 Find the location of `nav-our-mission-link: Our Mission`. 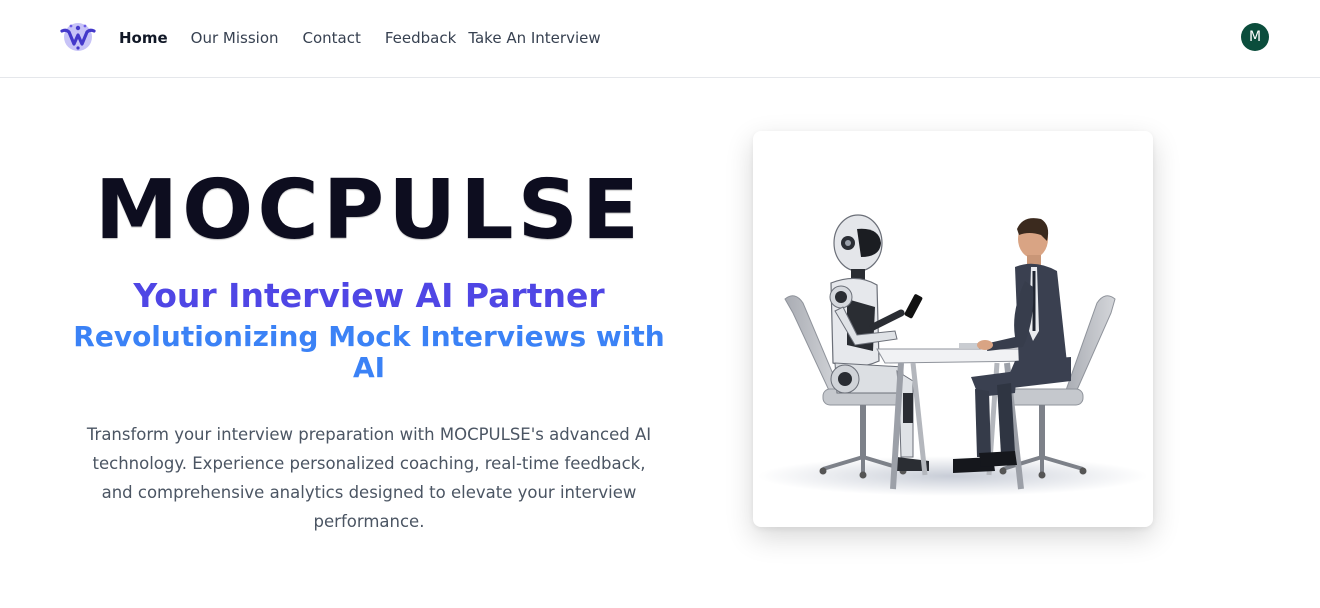

nav-our-mission-link: Our Mission is located at coordinates (235, 38).